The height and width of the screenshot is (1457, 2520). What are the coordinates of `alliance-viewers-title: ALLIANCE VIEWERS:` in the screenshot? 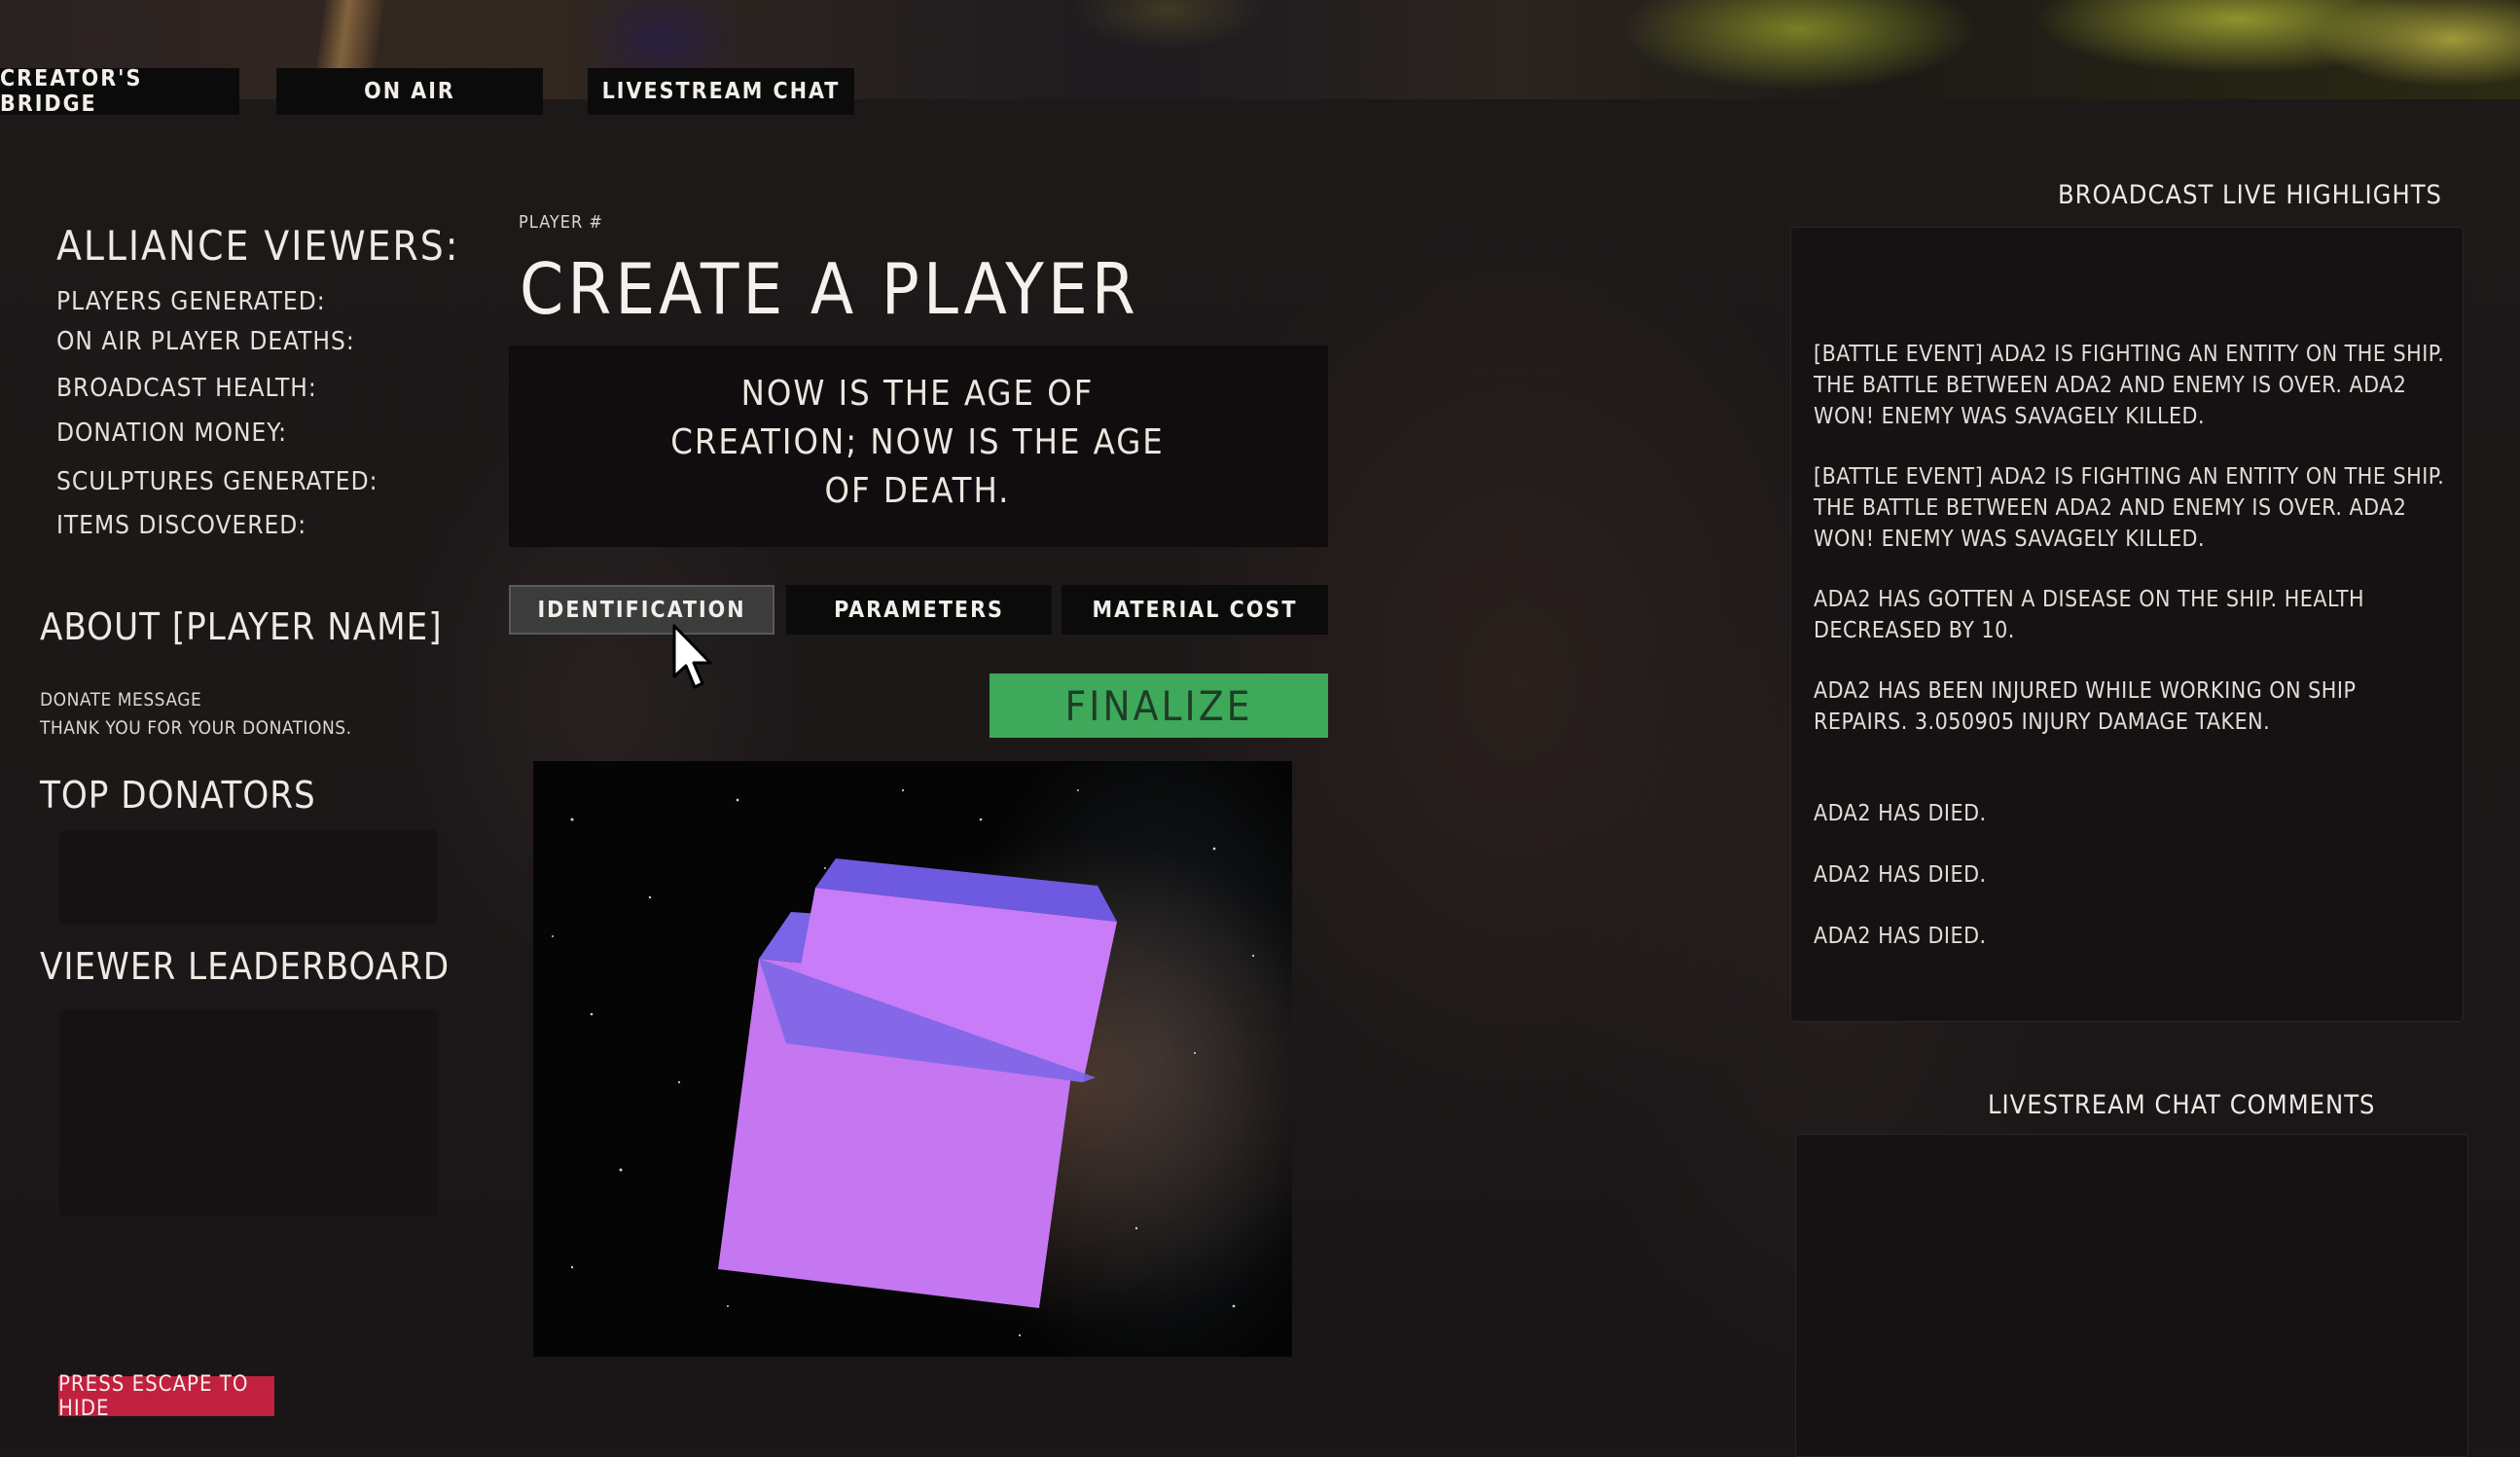 It's located at (258, 246).